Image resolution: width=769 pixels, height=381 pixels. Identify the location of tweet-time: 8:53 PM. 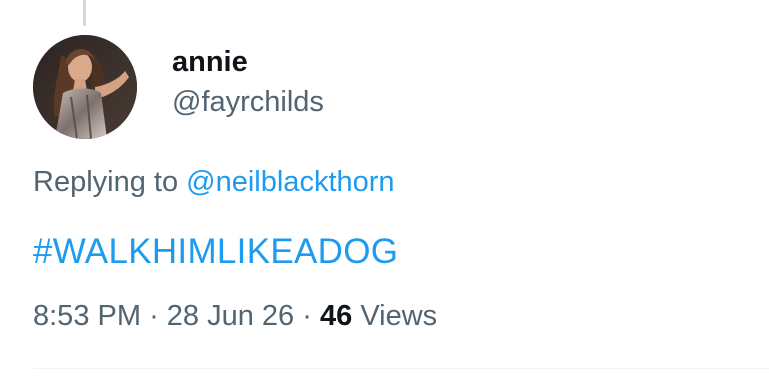
(87, 316).